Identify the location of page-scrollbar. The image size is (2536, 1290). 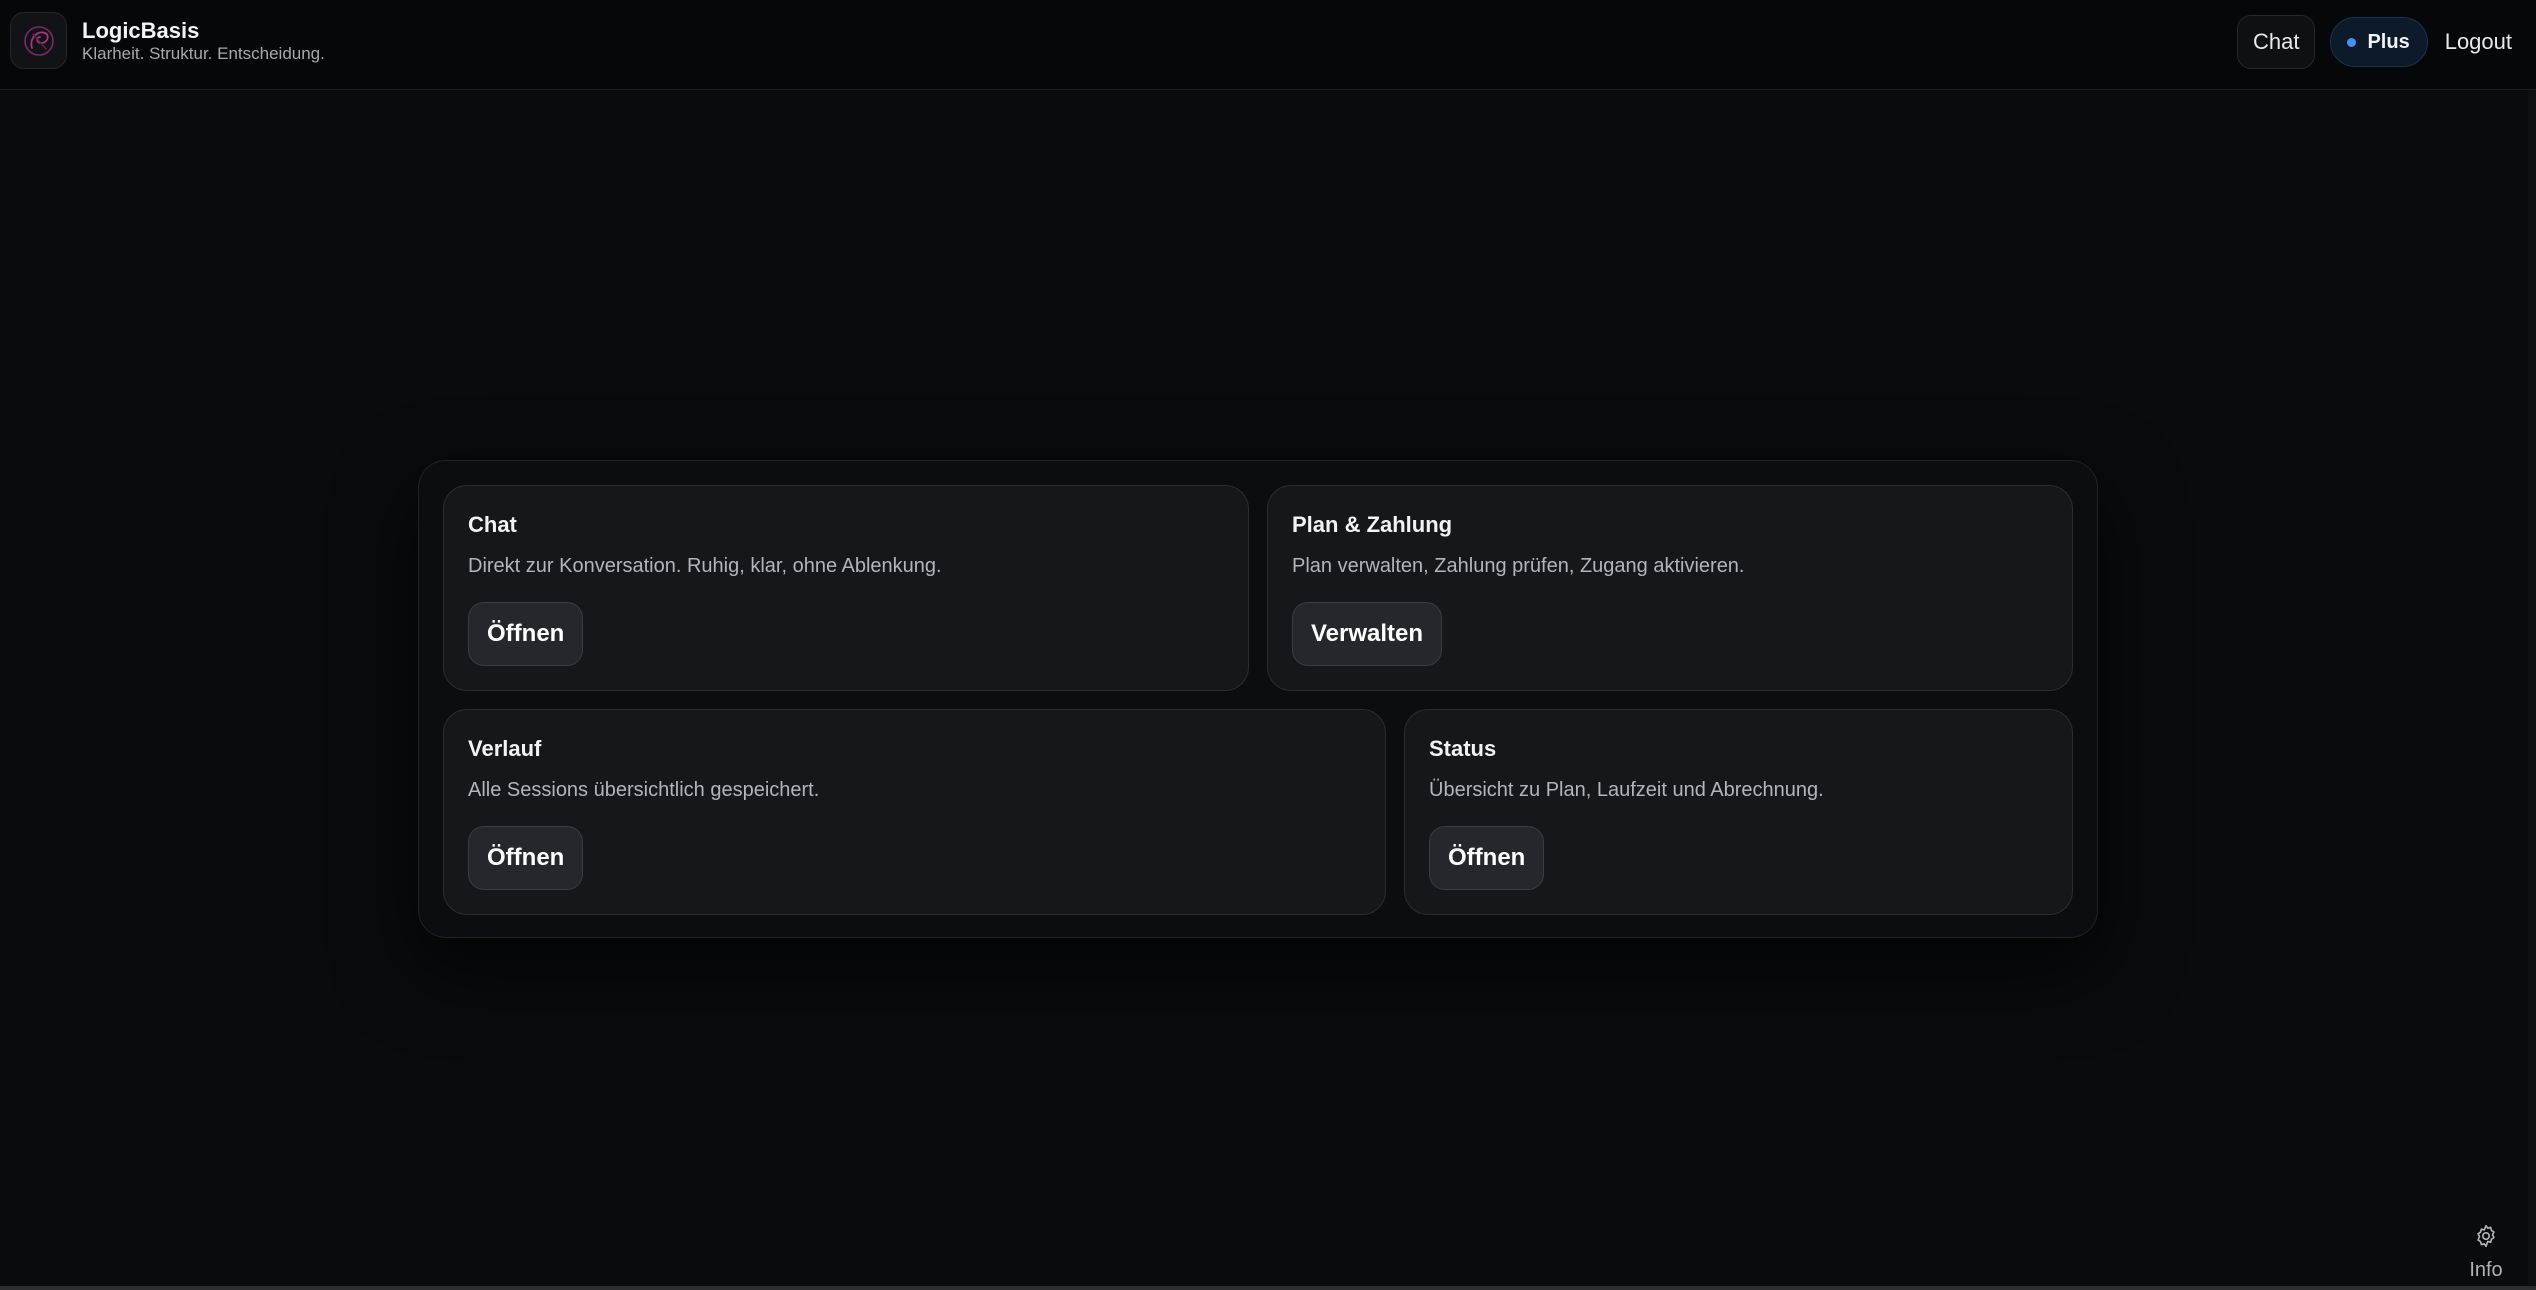
(2532, 688).